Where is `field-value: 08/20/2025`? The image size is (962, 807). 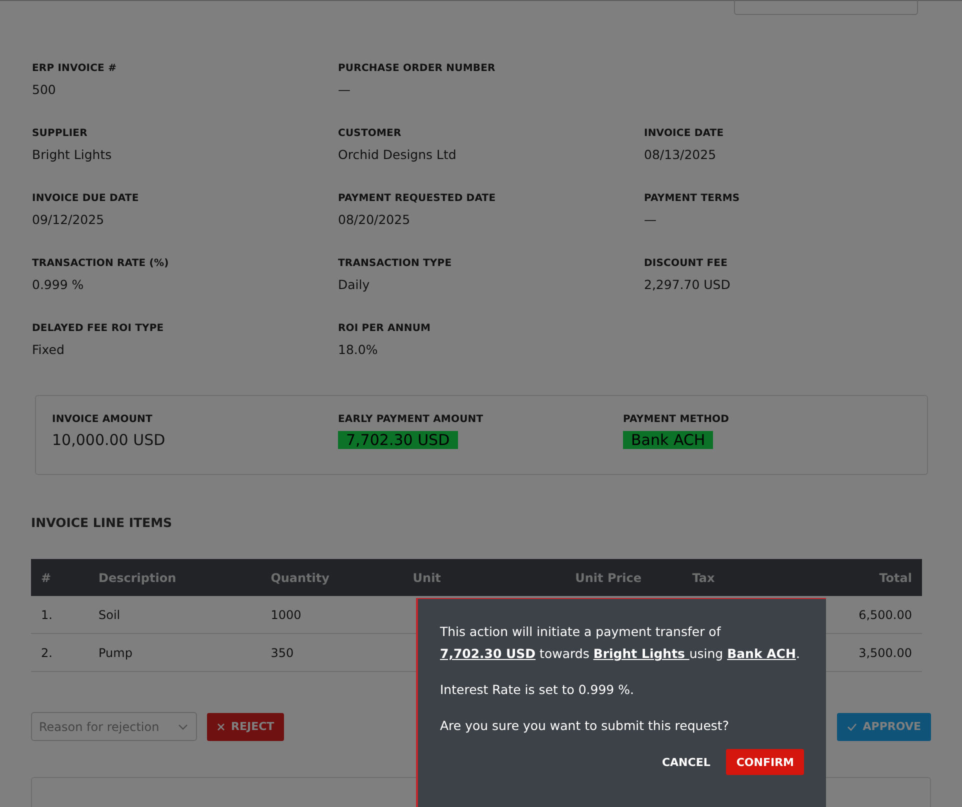 field-value: 08/20/2025 is located at coordinates (375, 220).